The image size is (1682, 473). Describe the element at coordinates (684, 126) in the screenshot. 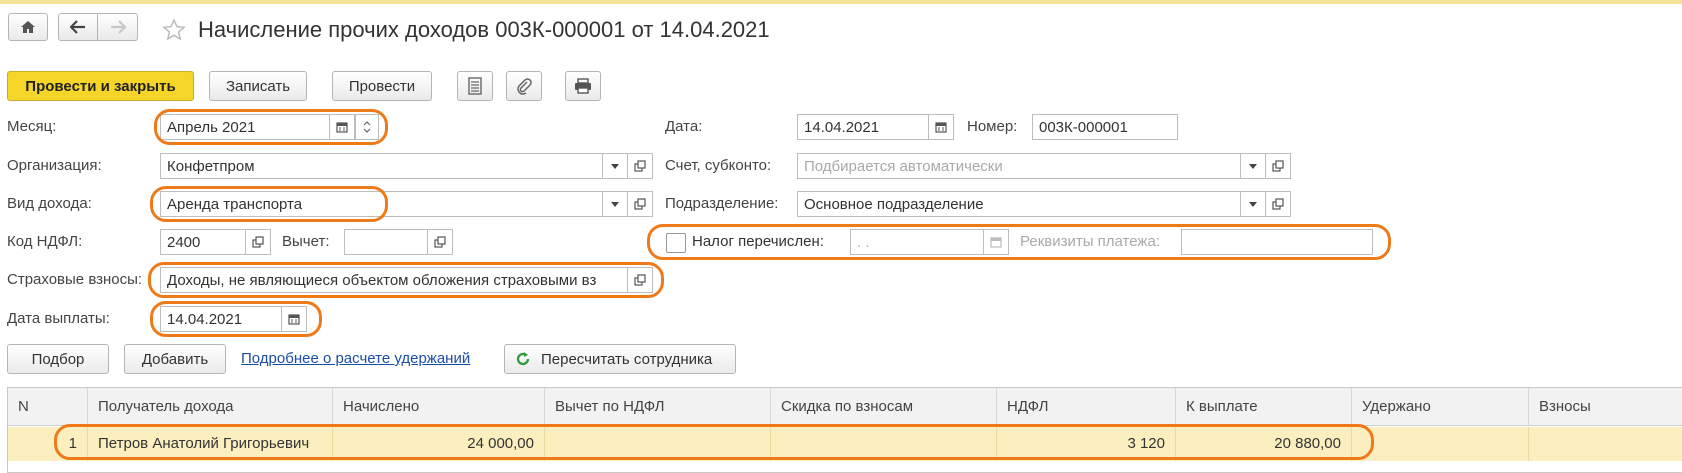

I see `date-label: Дата:` at that location.